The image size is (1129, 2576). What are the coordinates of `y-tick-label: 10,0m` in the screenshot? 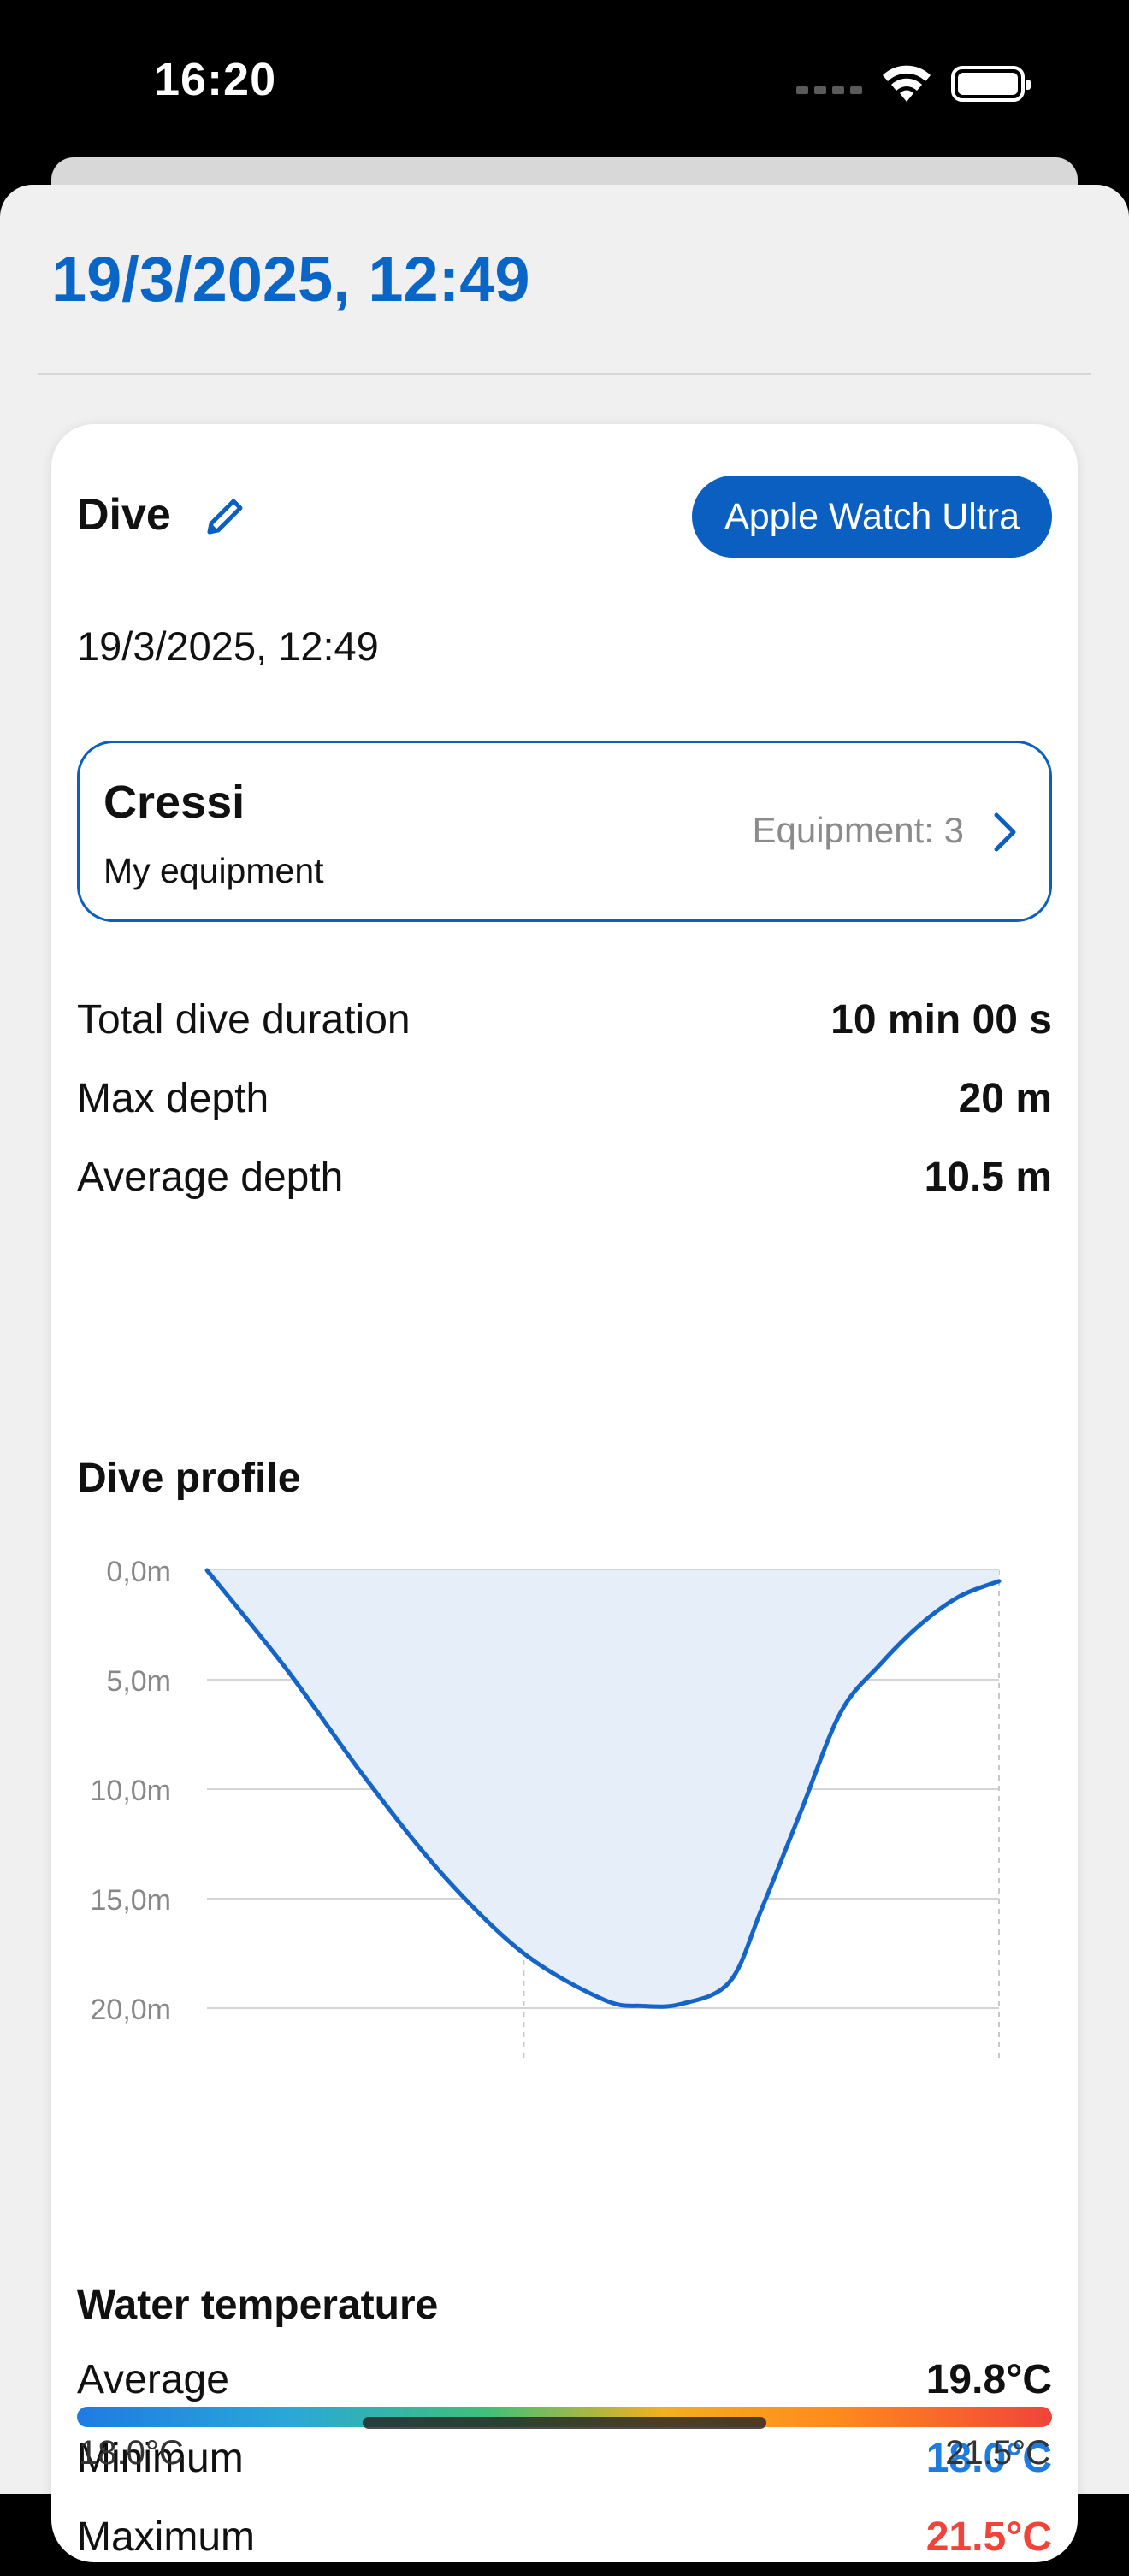 It's located at (131, 1791).